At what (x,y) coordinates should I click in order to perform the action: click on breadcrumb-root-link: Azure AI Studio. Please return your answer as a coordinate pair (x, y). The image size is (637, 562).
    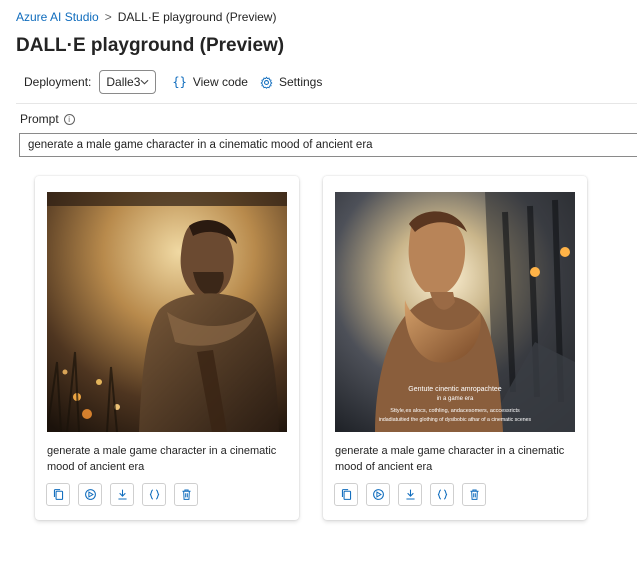
    Looking at the image, I should click on (57, 17).